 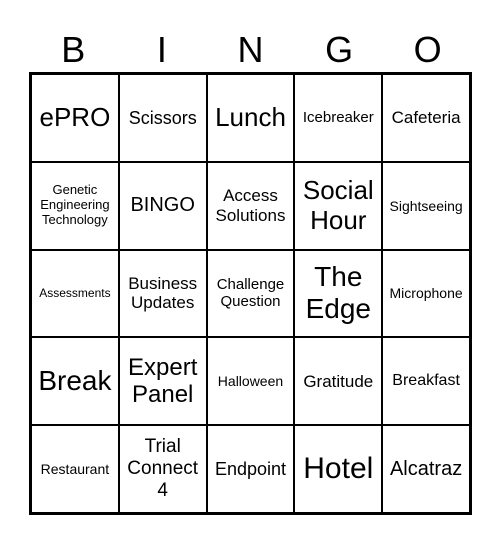 I want to click on bingo-cell: BINGO, so click(x=162, y=205).